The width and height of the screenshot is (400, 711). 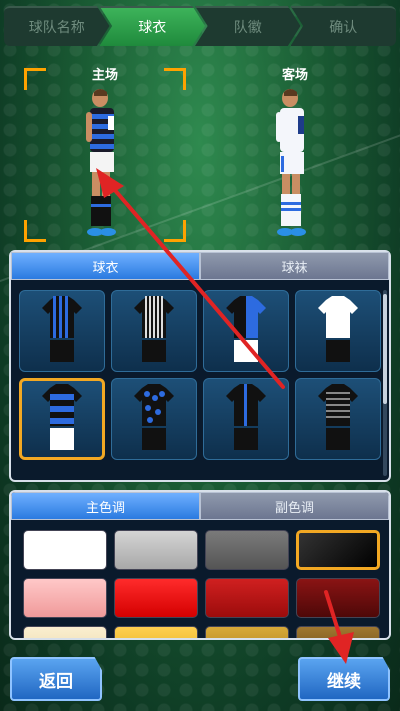 What do you see at coordinates (57, 26) in the screenshot?
I see `step-team-name: 球队名称` at bounding box center [57, 26].